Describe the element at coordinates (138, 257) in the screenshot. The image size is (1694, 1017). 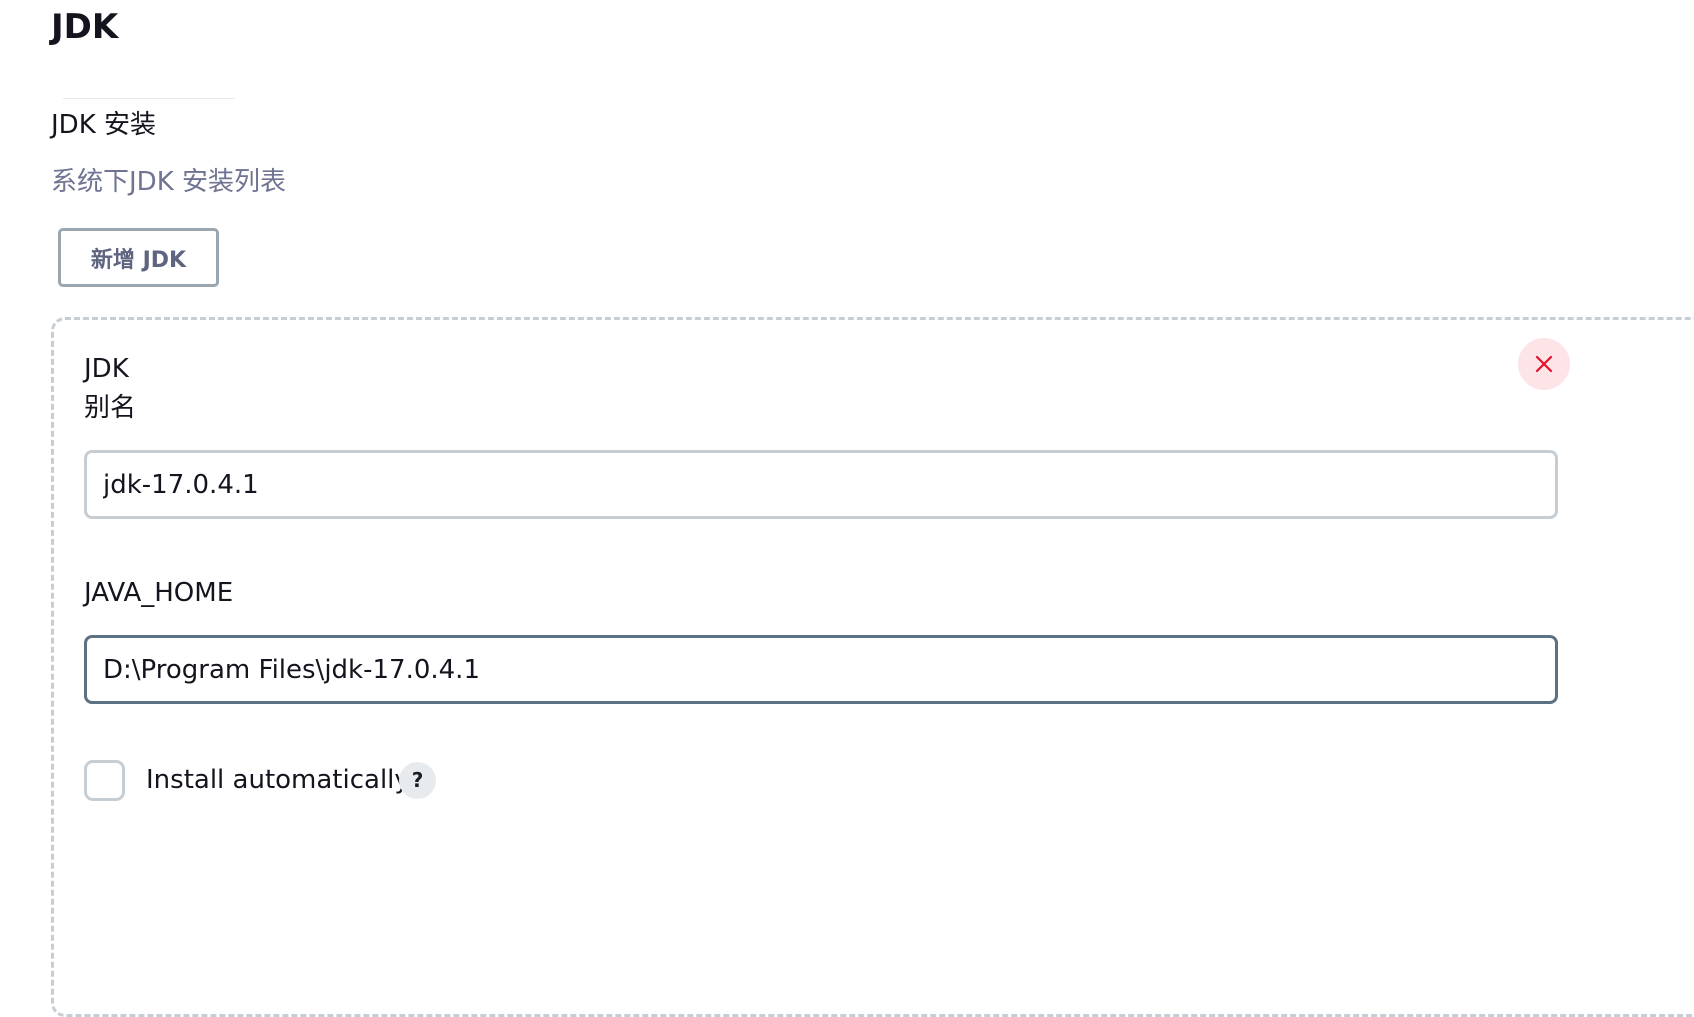
I see `add-jdk-button: 新增 JDK` at that location.